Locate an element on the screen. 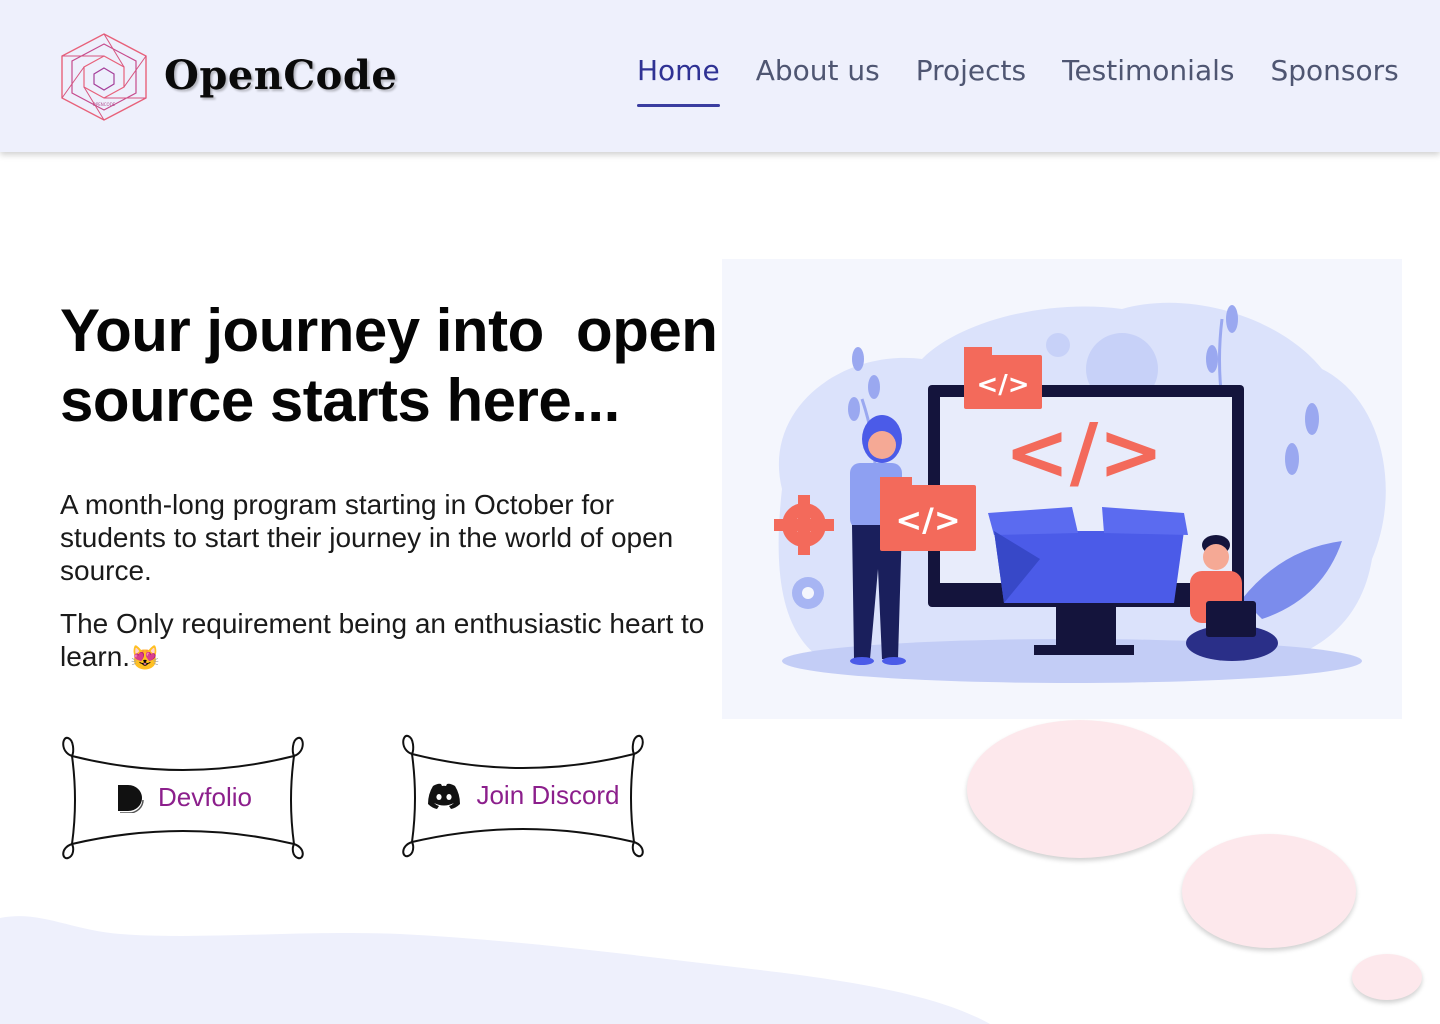 Image resolution: width=1440 pixels, height=1024 pixels. code-symbol-held-folder: </> is located at coordinates (927, 520).